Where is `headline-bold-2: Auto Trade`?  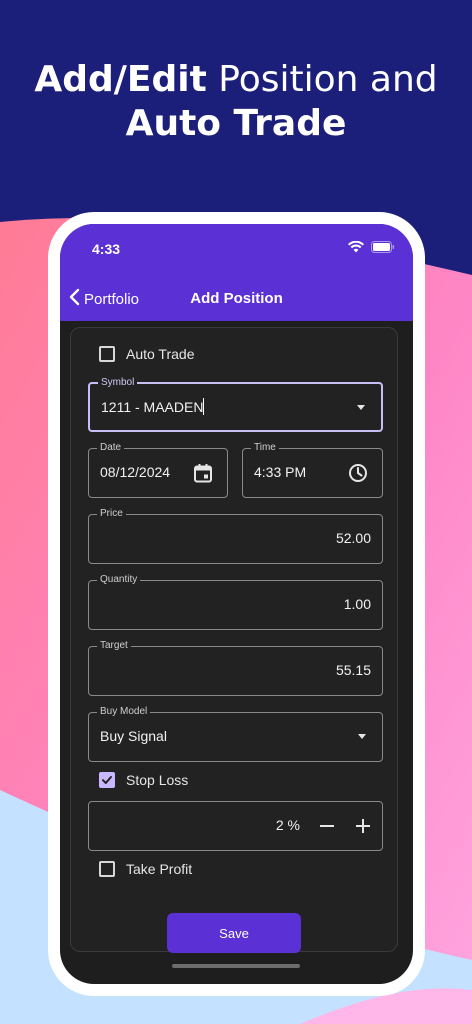
headline-bold-2: Auto Trade is located at coordinates (236, 123).